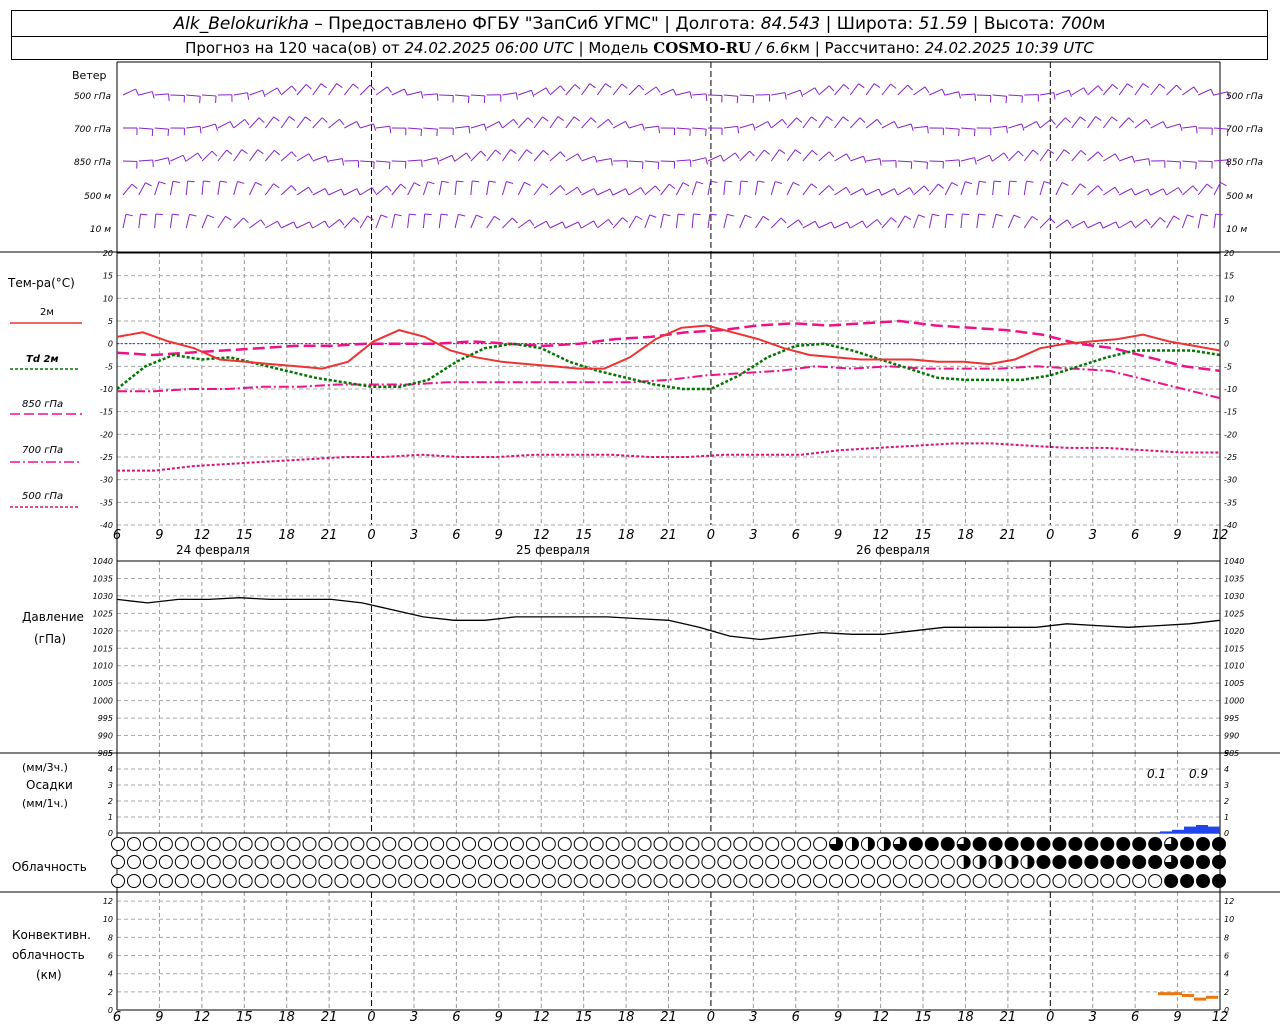  I want to click on y-tick-label: 5, so click(1226, 321).